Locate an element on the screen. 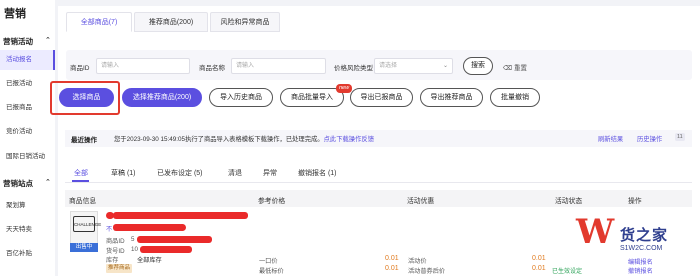 This screenshot has width=700, height=276. reset-button: ⌫ 重置 is located at coordinates (515, 67).